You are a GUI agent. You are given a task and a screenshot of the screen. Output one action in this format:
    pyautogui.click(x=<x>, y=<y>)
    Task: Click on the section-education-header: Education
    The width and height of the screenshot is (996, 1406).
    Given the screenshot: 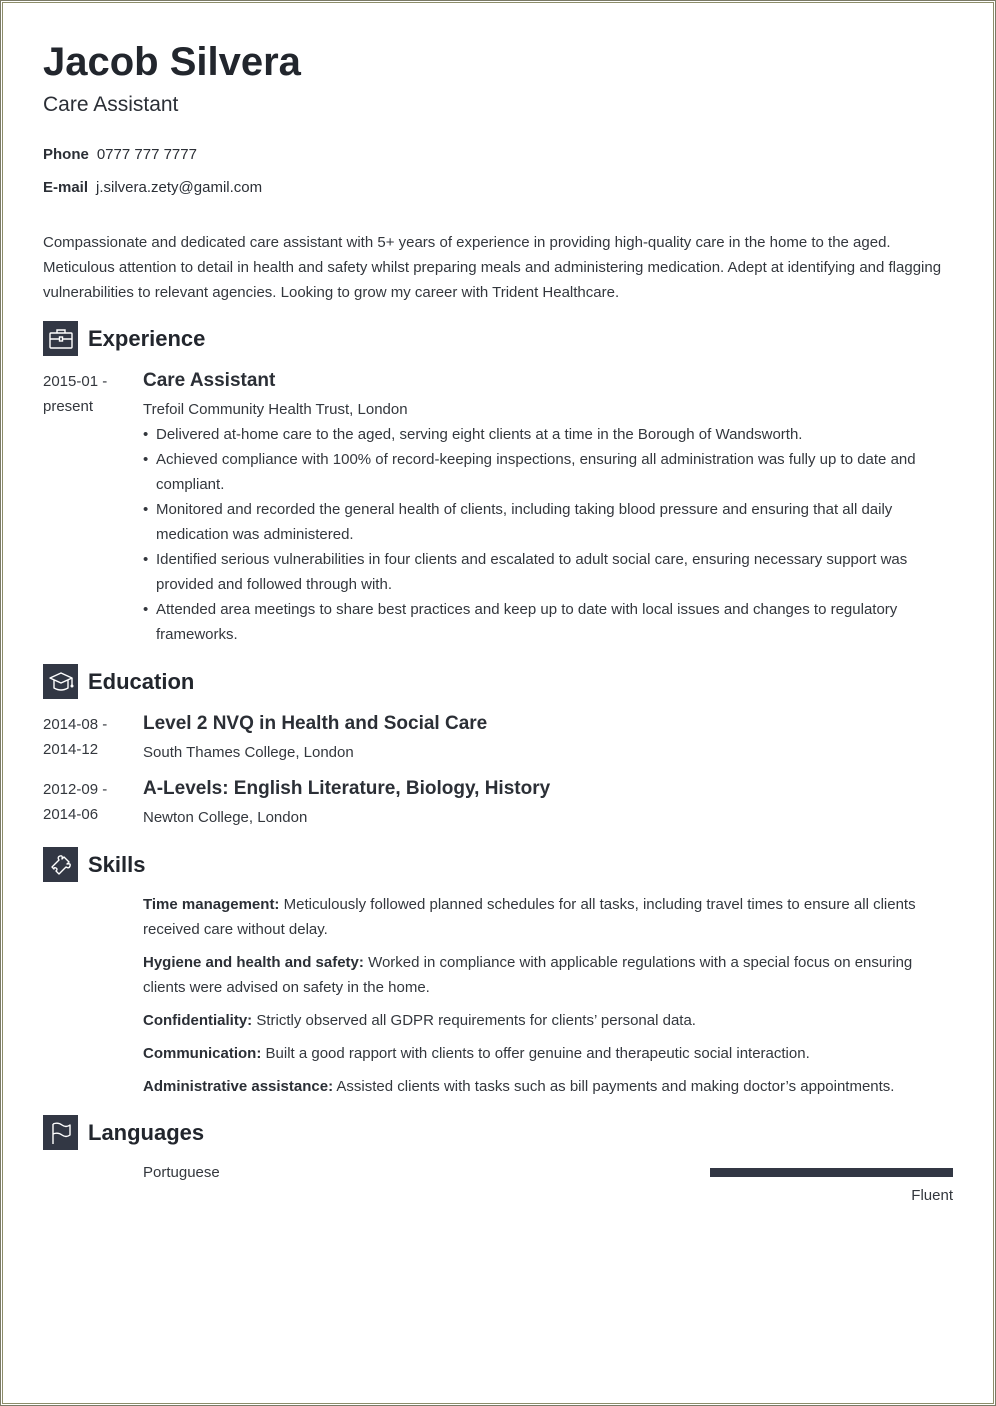 What is the action you would take?
    pyautogui.click(x=118, y=681)
    